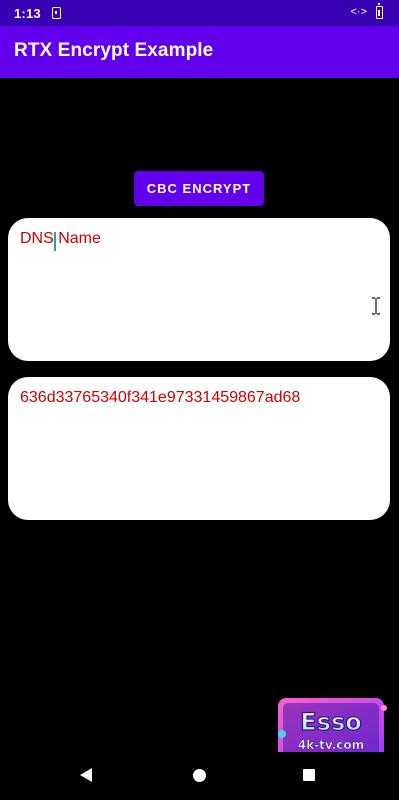 Image resolution: width=399 pixels, height=800 pixels. Describe the element at coordinates (358, 12) in the screenshot. I see `data-activity-icon: <·>` at that location.